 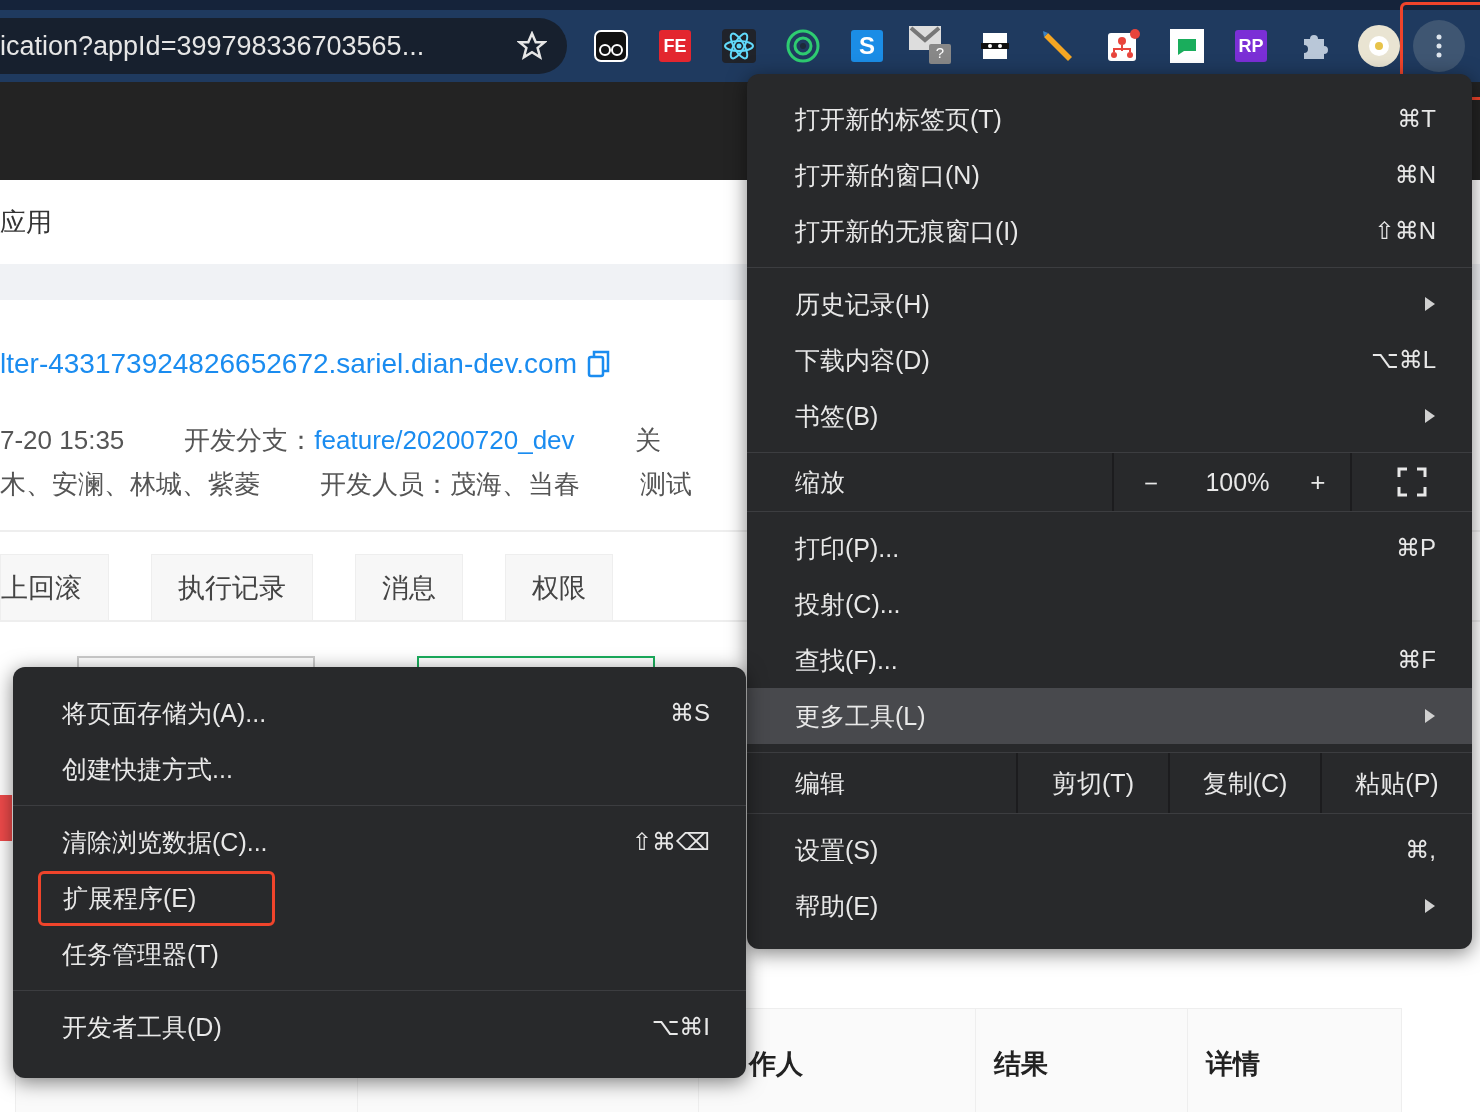 I want to click on menu-item: 扩展程序(E), so click(x=379, y=898).